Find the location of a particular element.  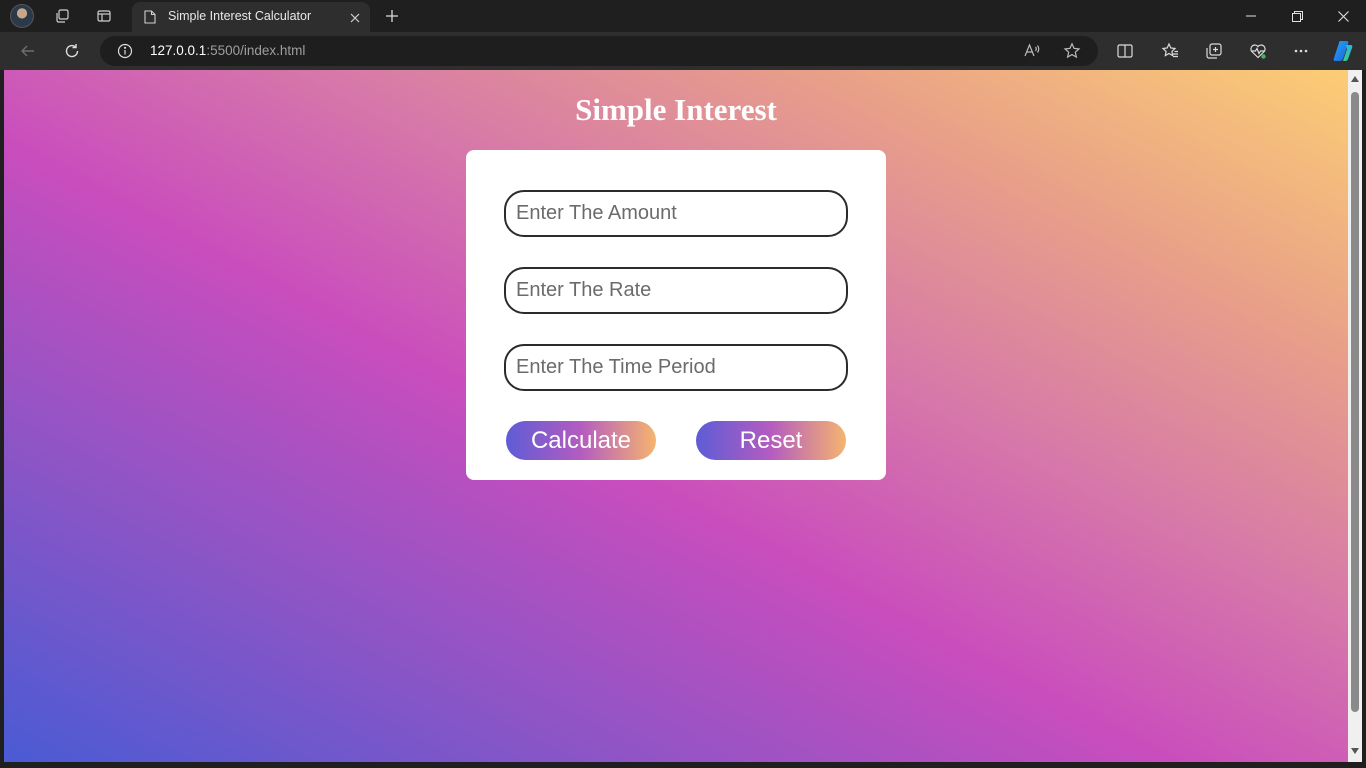

minimize-icon is located at coordinates (1251, 16).